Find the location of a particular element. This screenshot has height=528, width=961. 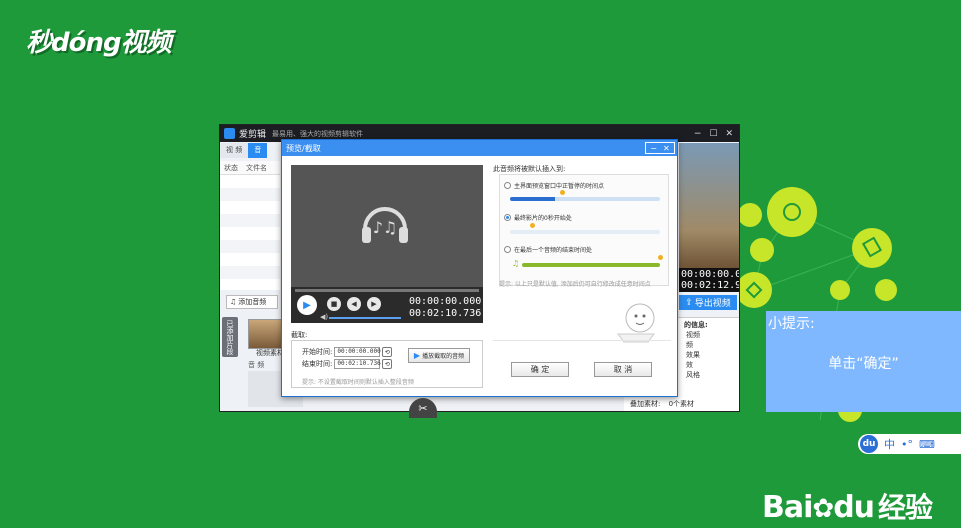

radio-selected-icon is located at coordinates (507, 217).